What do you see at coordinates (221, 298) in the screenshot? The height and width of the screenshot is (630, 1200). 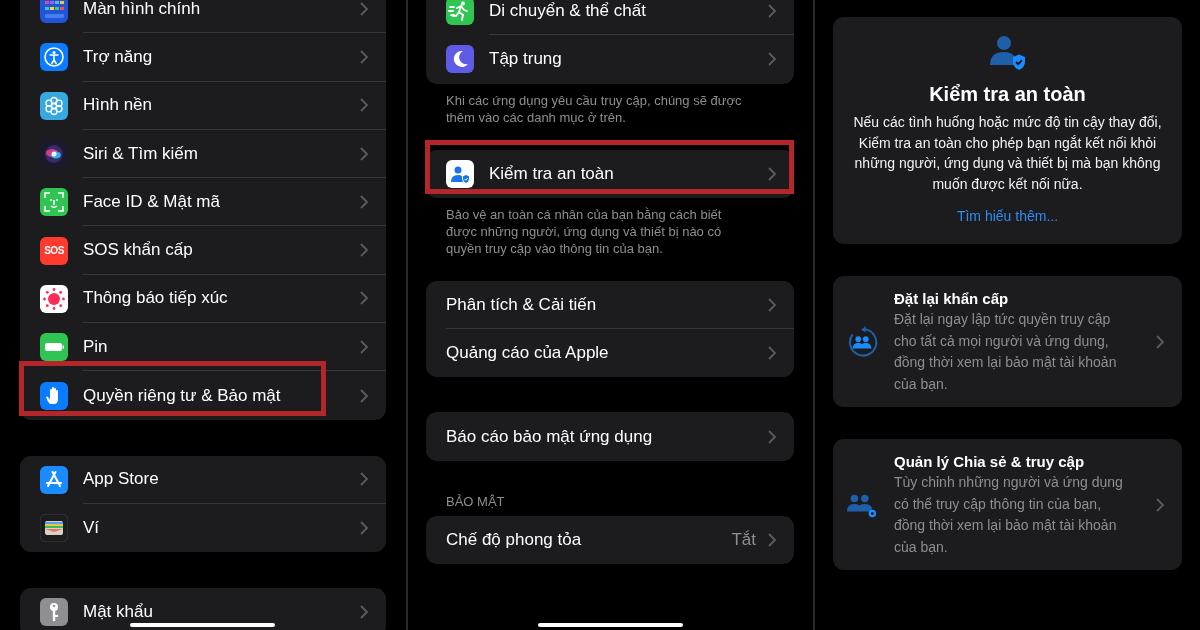 I see `settings-item: Thông báo tiếp xúc` at bounding box center [221, 298].